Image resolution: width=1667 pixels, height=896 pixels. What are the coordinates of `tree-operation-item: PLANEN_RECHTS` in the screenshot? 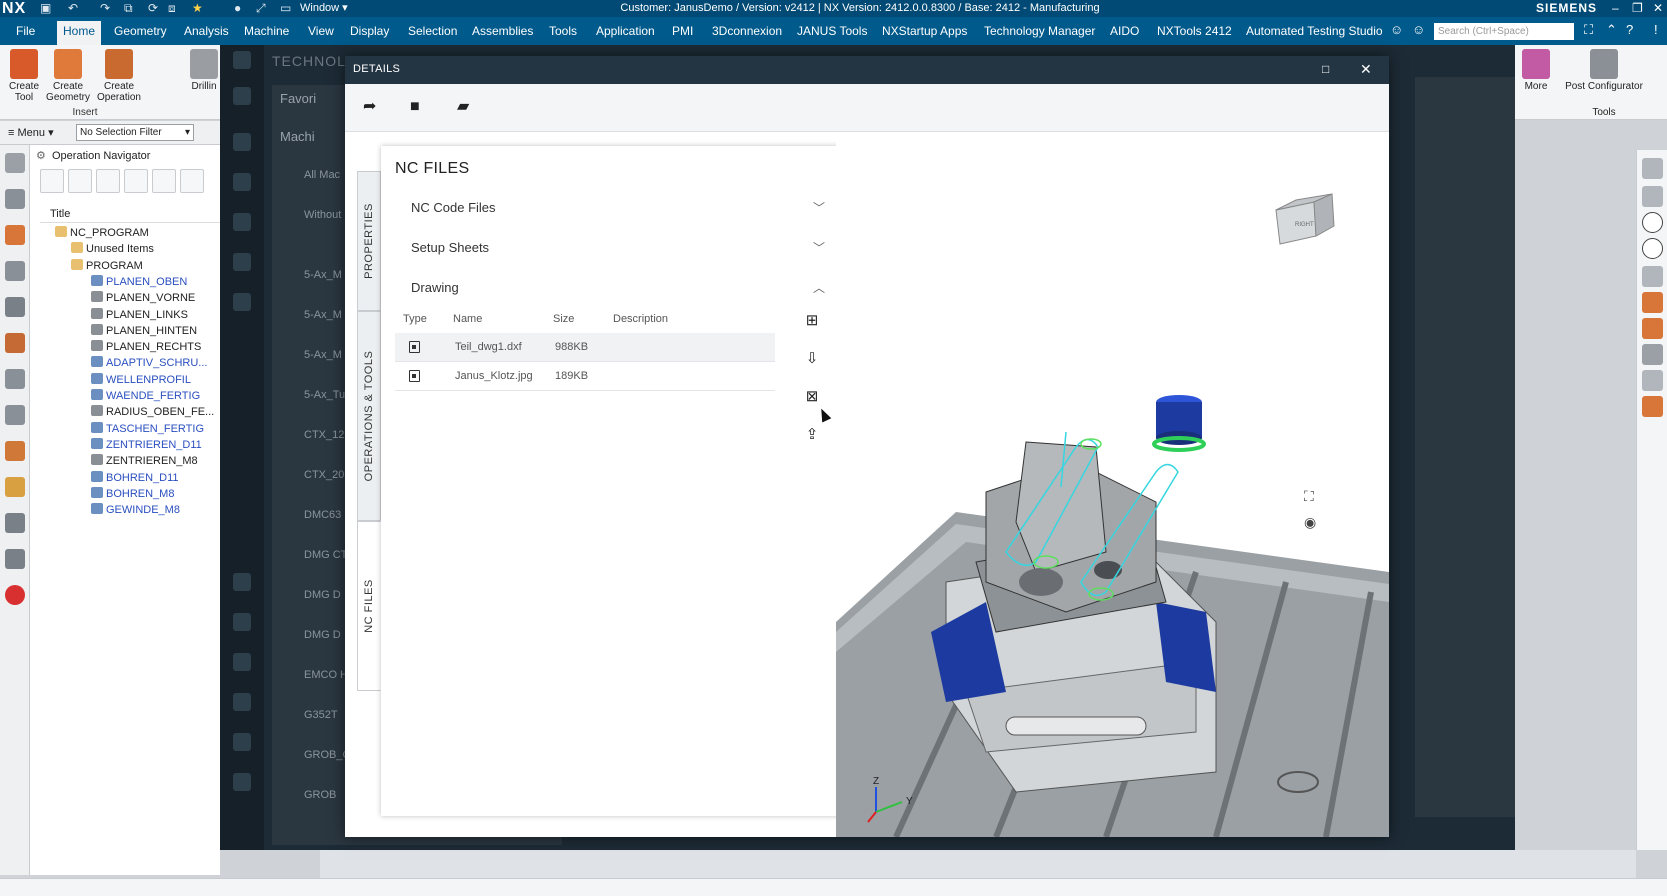 It's located at (146, 347).